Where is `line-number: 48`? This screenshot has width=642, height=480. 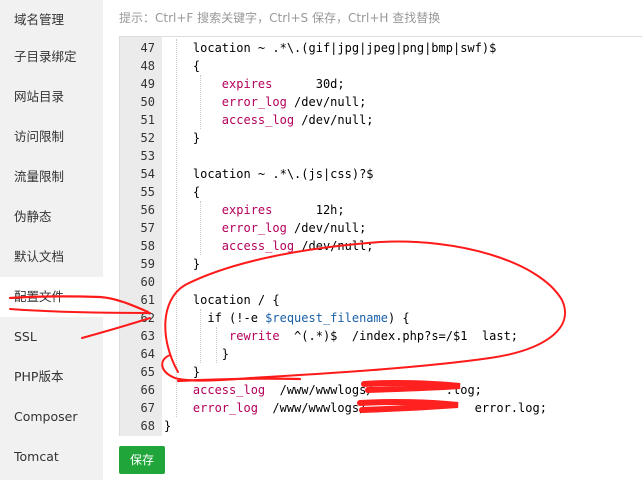
line-number: 48 is located at coordinates (147, 66).